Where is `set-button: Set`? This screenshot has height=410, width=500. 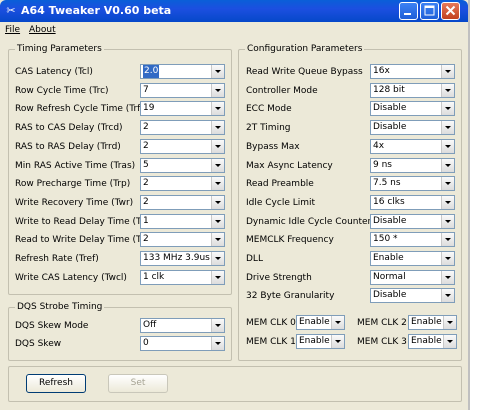
set-button: Set is located at coordinates (138, 383).